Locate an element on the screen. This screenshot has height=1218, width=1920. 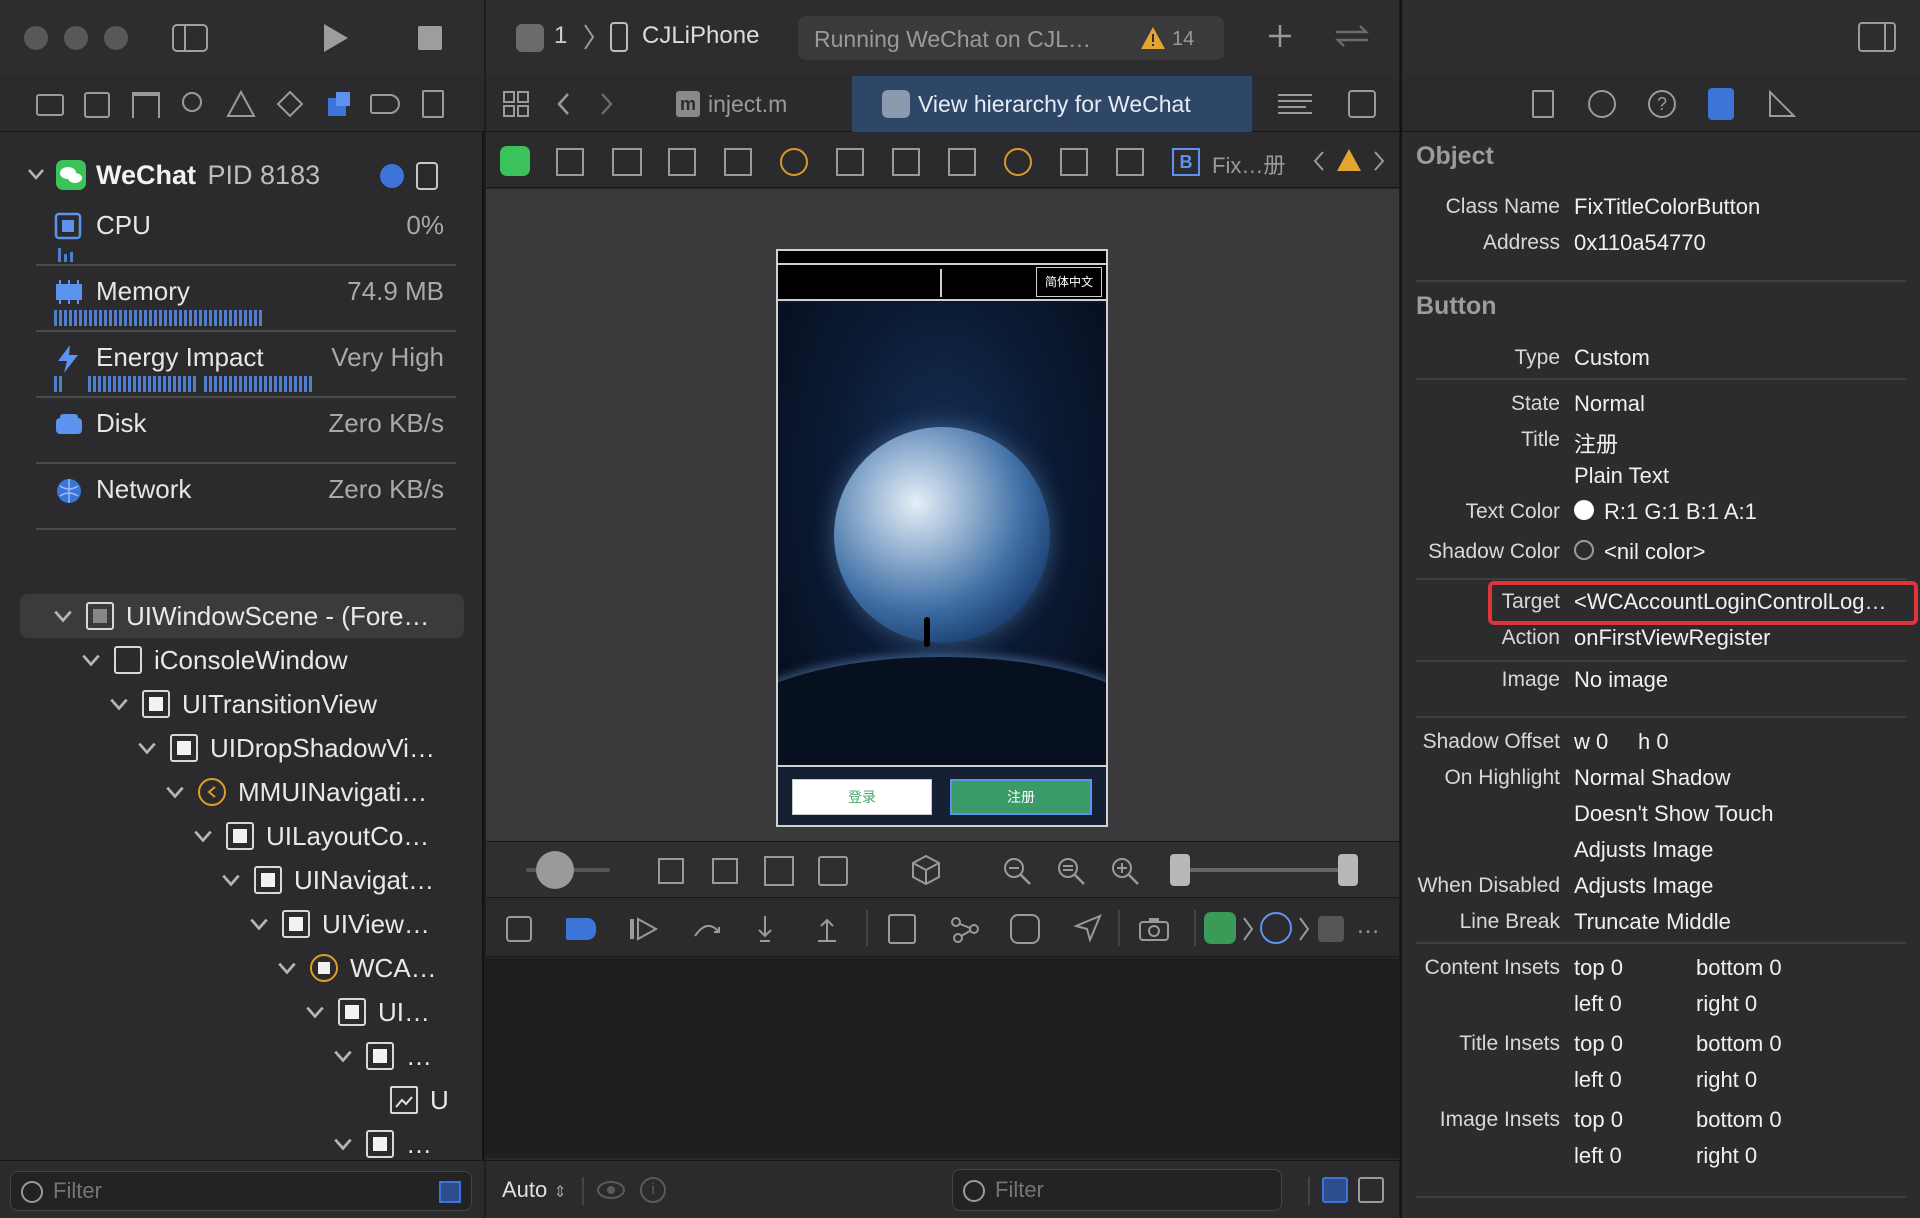
content-icon is located at coordinates (833, 871).